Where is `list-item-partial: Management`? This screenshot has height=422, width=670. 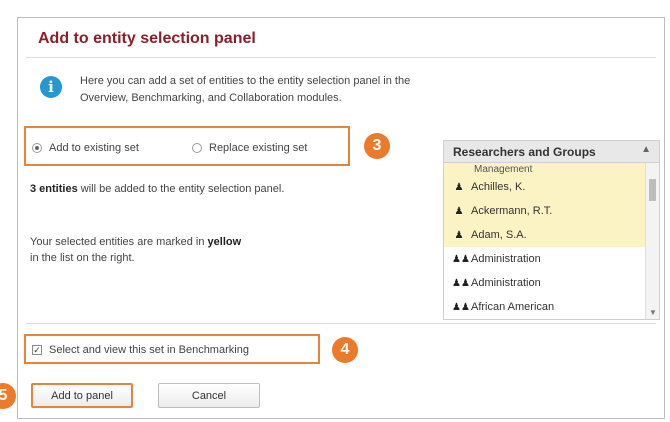 list-item-partial: Management is located at coordinates (545, 169).